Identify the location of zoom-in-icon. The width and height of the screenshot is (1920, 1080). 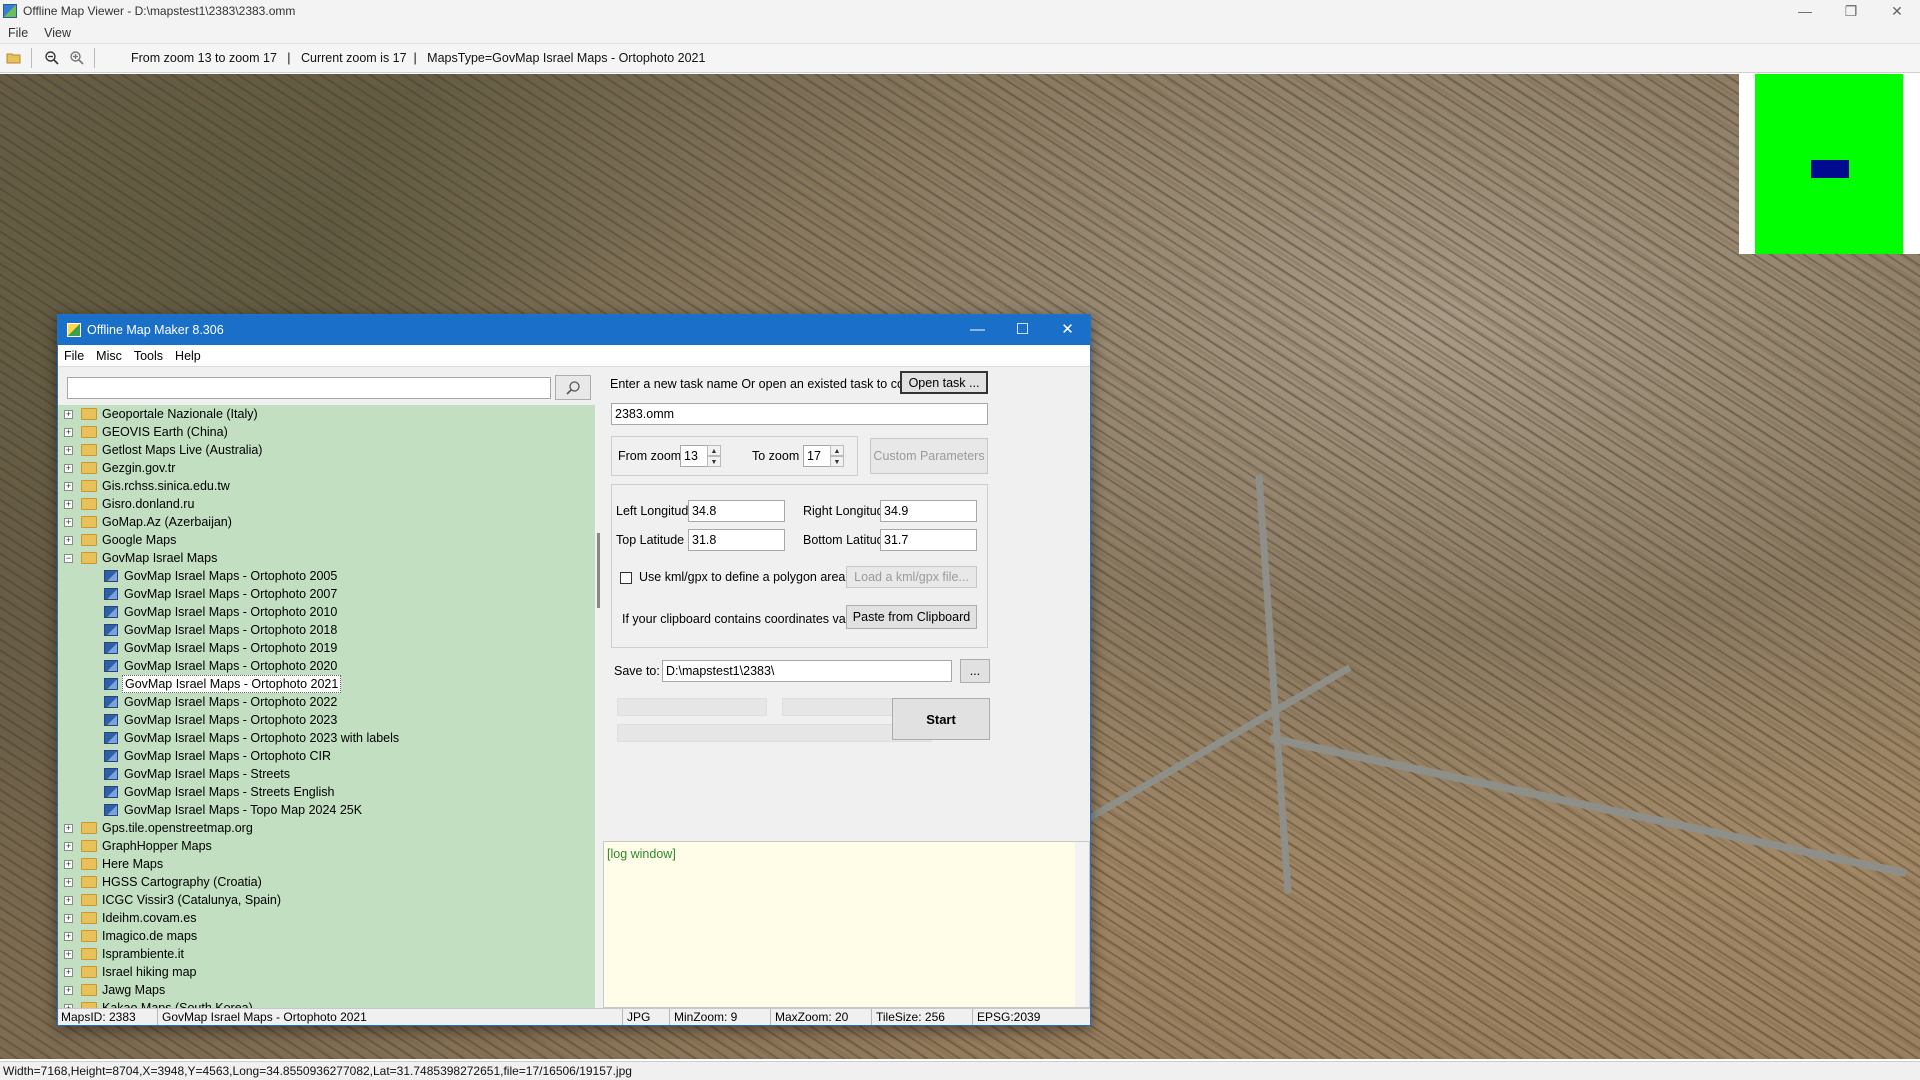
(77, 58).